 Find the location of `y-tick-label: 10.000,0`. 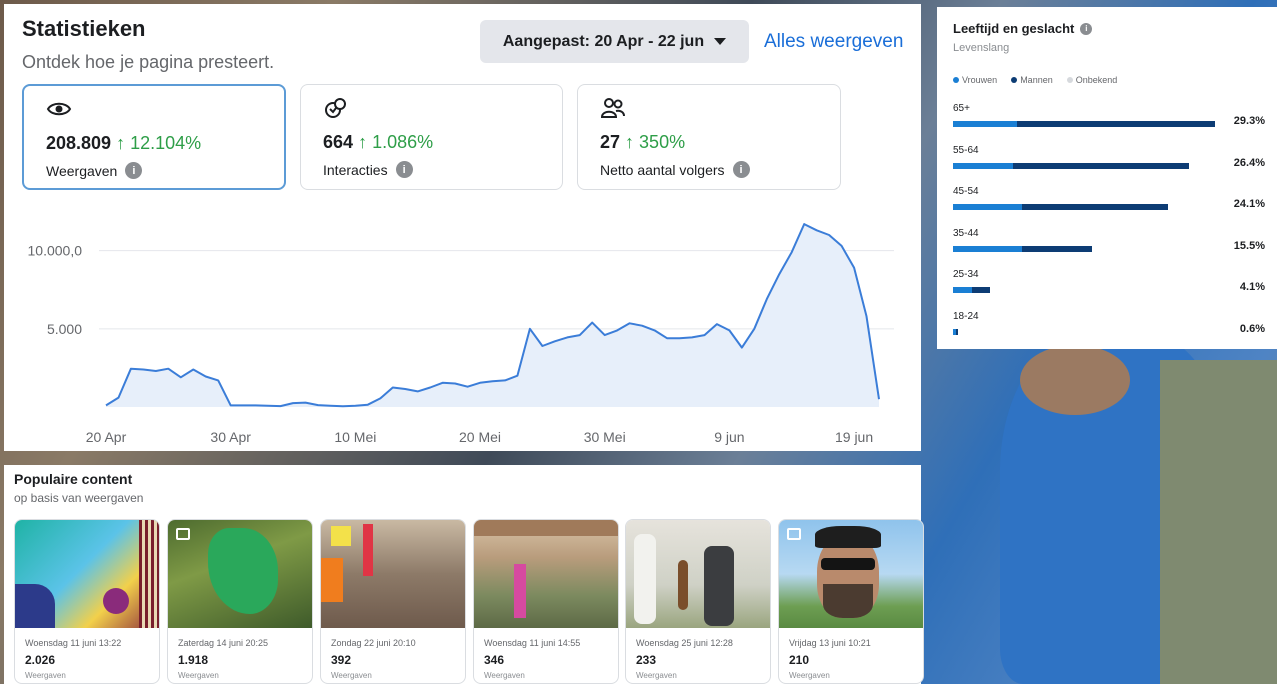

y-tick-label: 10.000,0 is located at coordinates (55, 251).